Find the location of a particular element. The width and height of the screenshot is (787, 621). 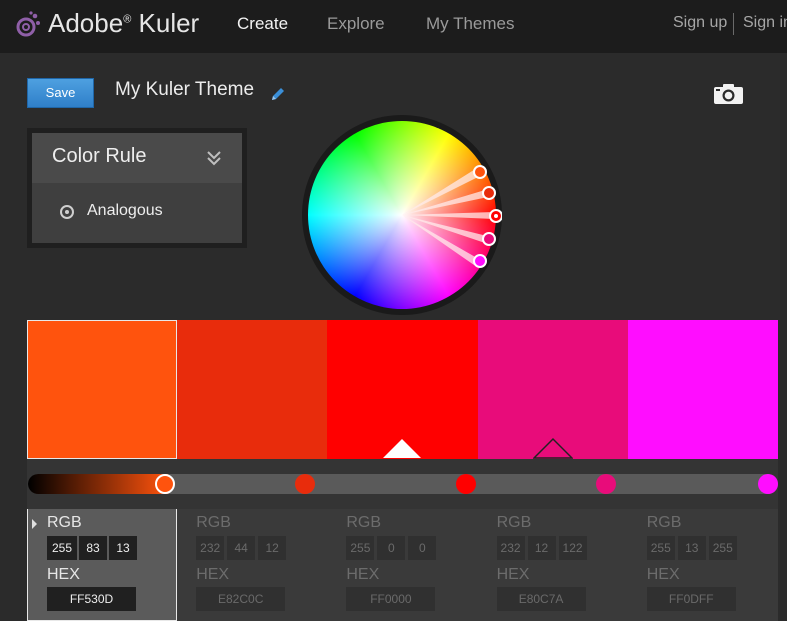

color-values-5: RGB 255 13 255 HEX FF0DFF is located at coordinates (703, 565).